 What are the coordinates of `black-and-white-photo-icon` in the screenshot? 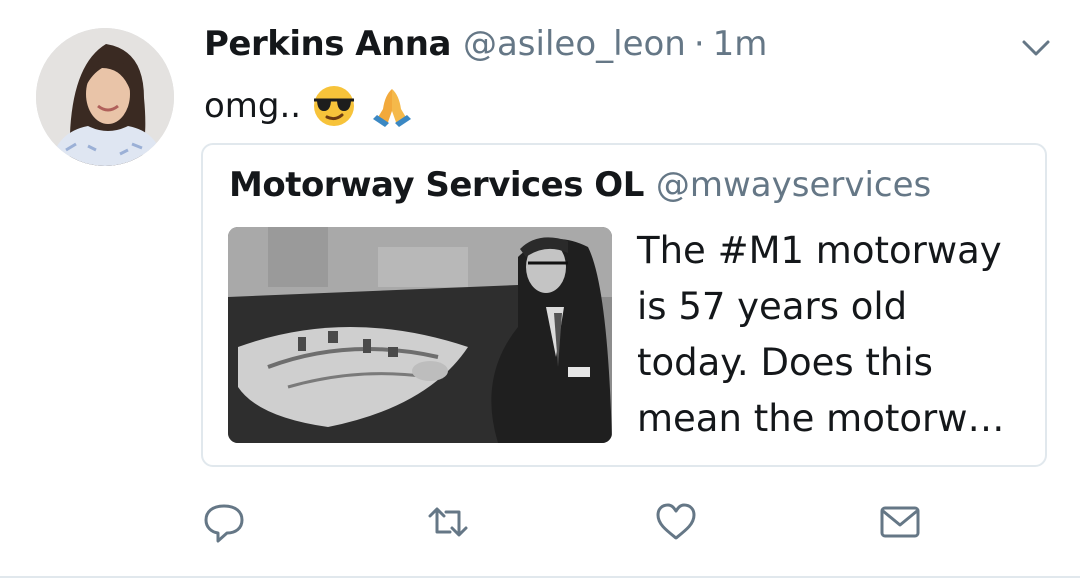 It's located at (420, 335).